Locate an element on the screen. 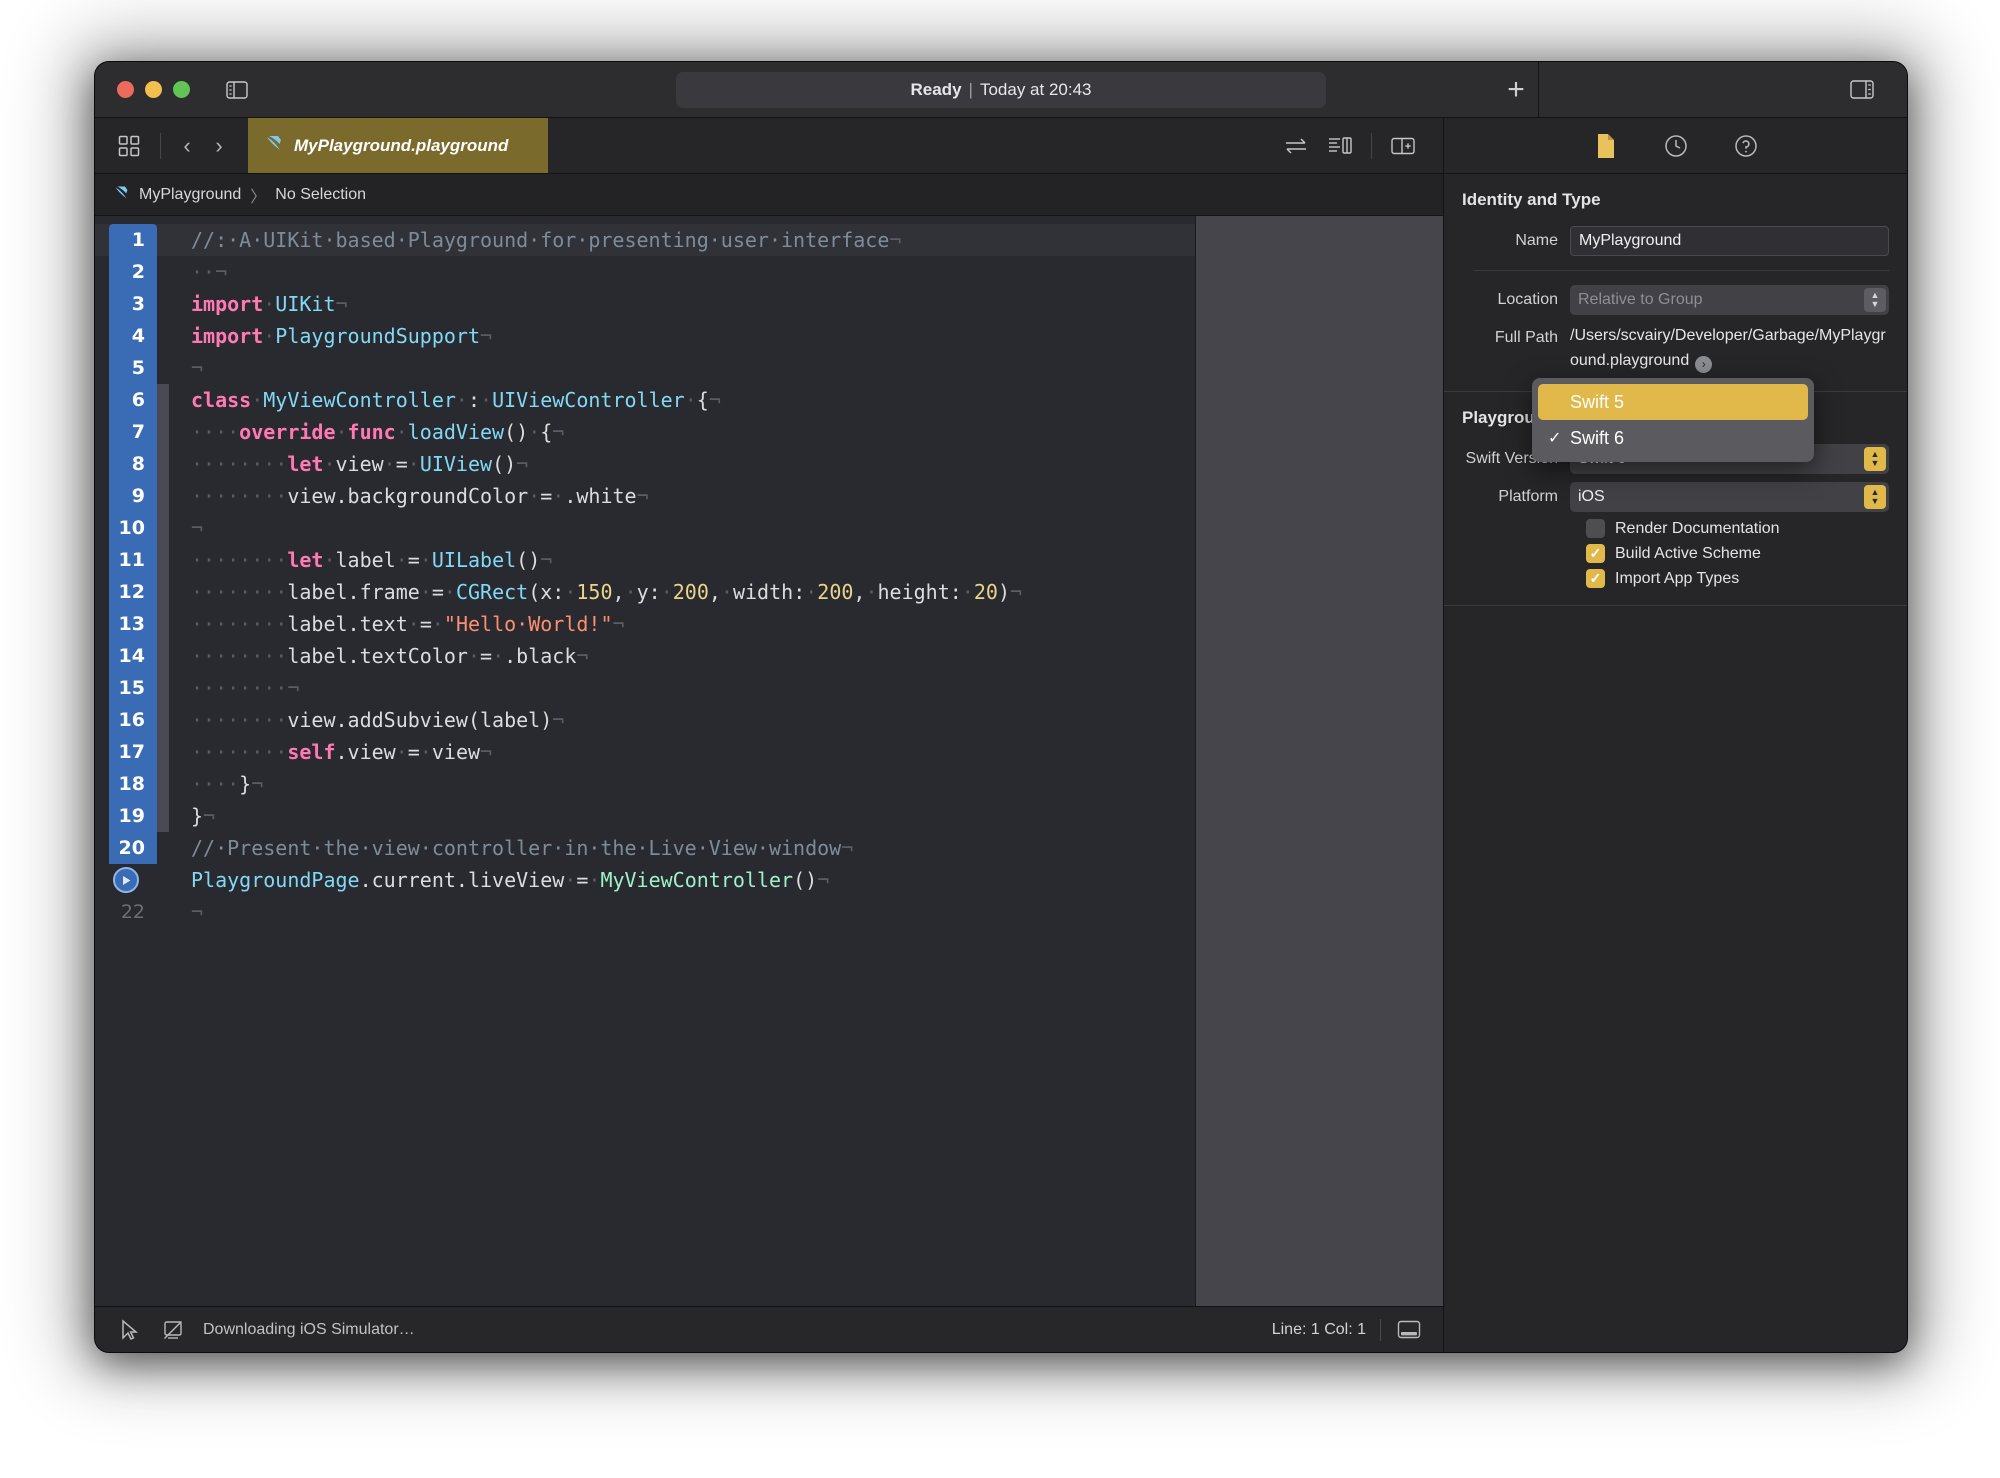 The height and width of the screenshot is (1478, 2000). code-line: 16 ········view.addSubview(label)¬ is located at coordinates (645, 720).